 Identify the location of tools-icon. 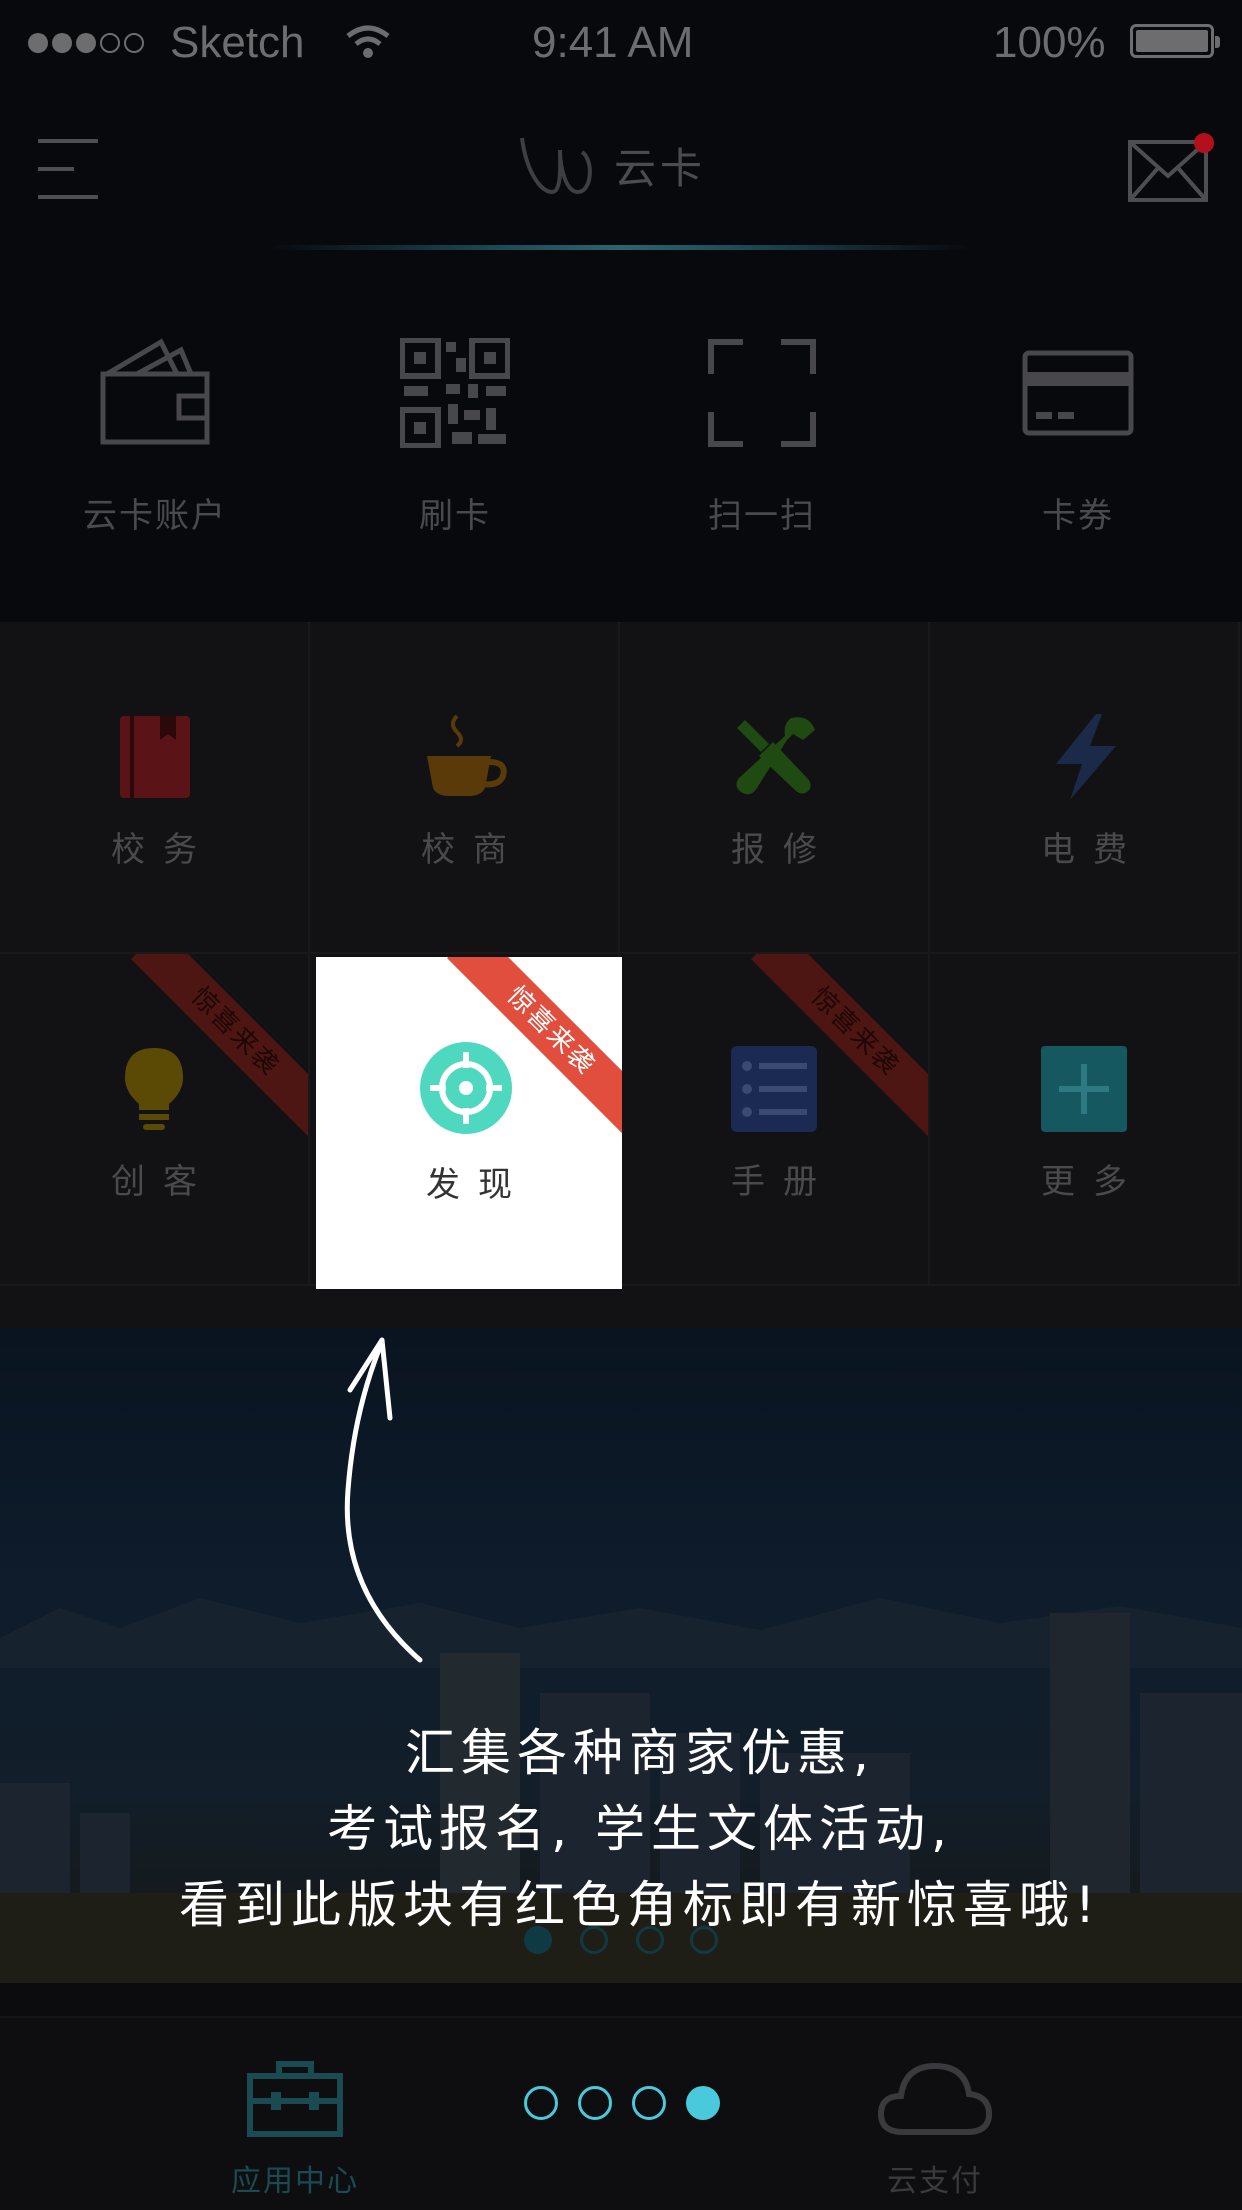
(774, 757).